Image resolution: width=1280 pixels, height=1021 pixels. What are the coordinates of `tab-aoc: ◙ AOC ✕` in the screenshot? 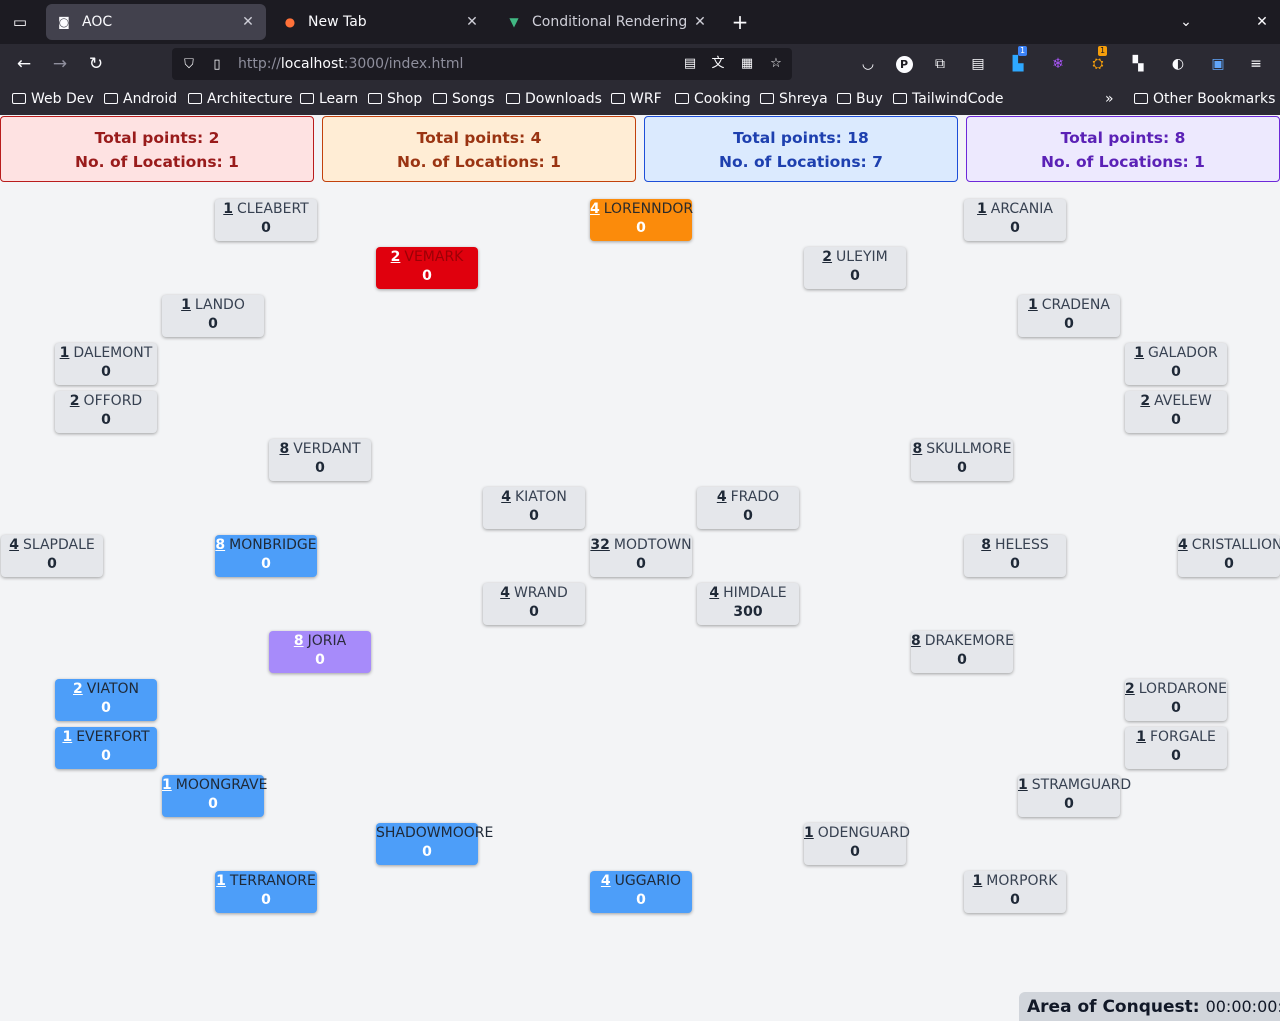 It's located at (156, 22).